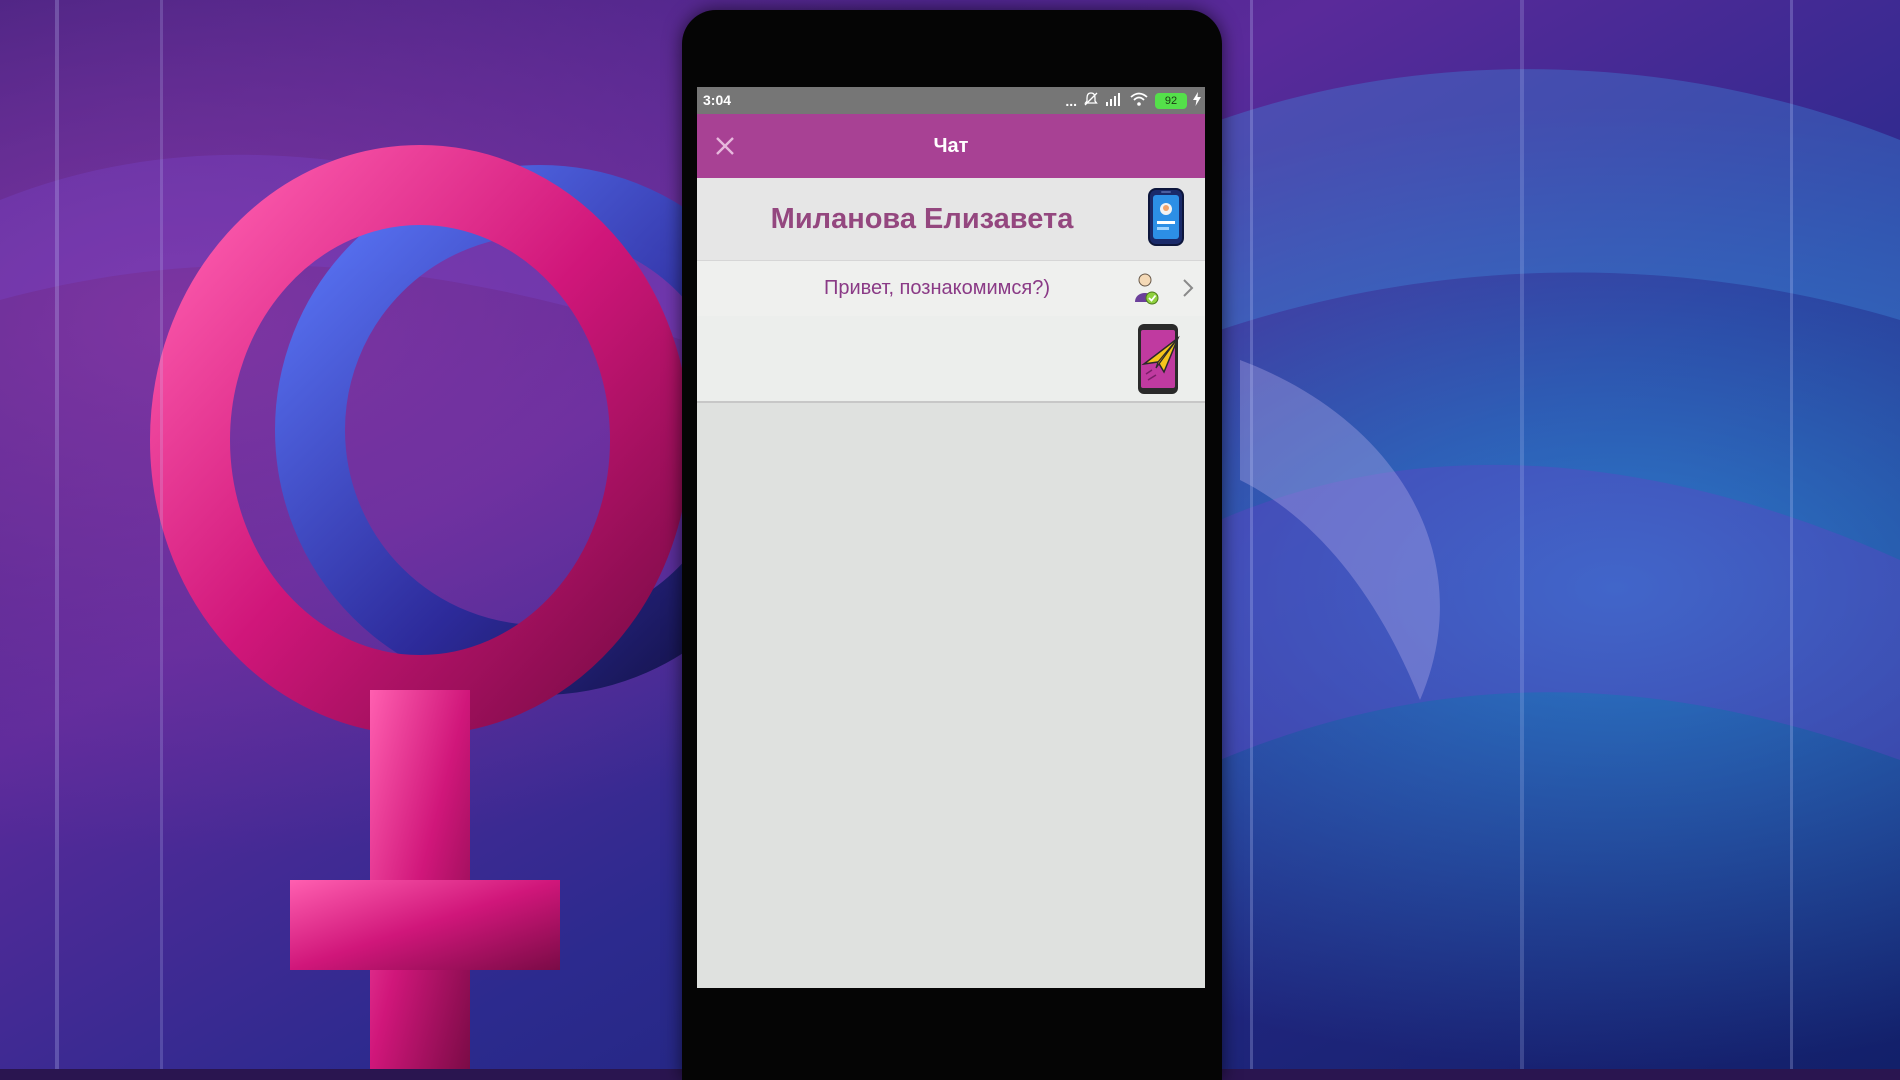 This screenshot has height=1080, width=1900. I want to click on close-icon, so click(725, 146).